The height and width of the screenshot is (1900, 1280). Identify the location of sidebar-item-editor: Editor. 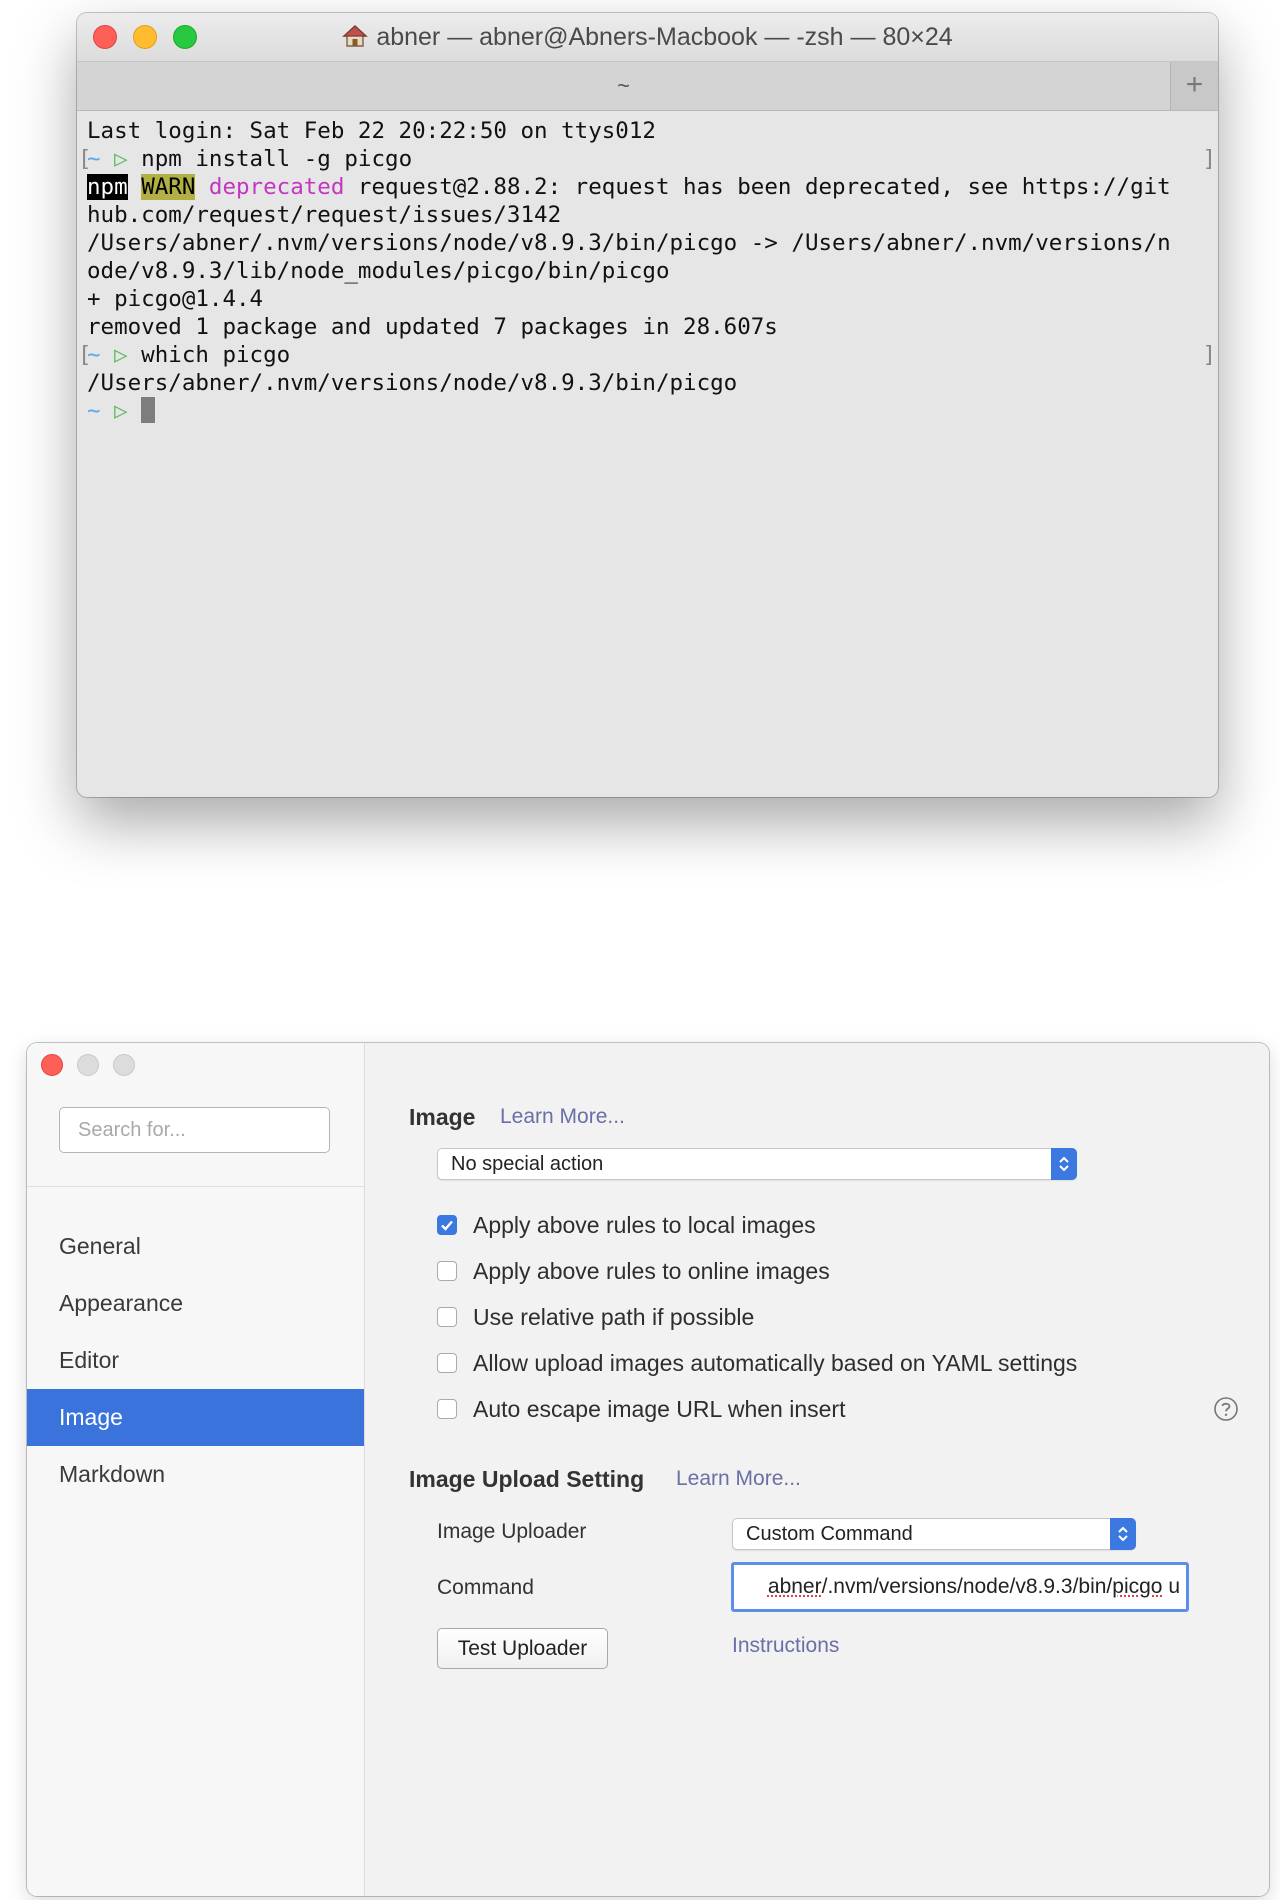
(195, 1360).